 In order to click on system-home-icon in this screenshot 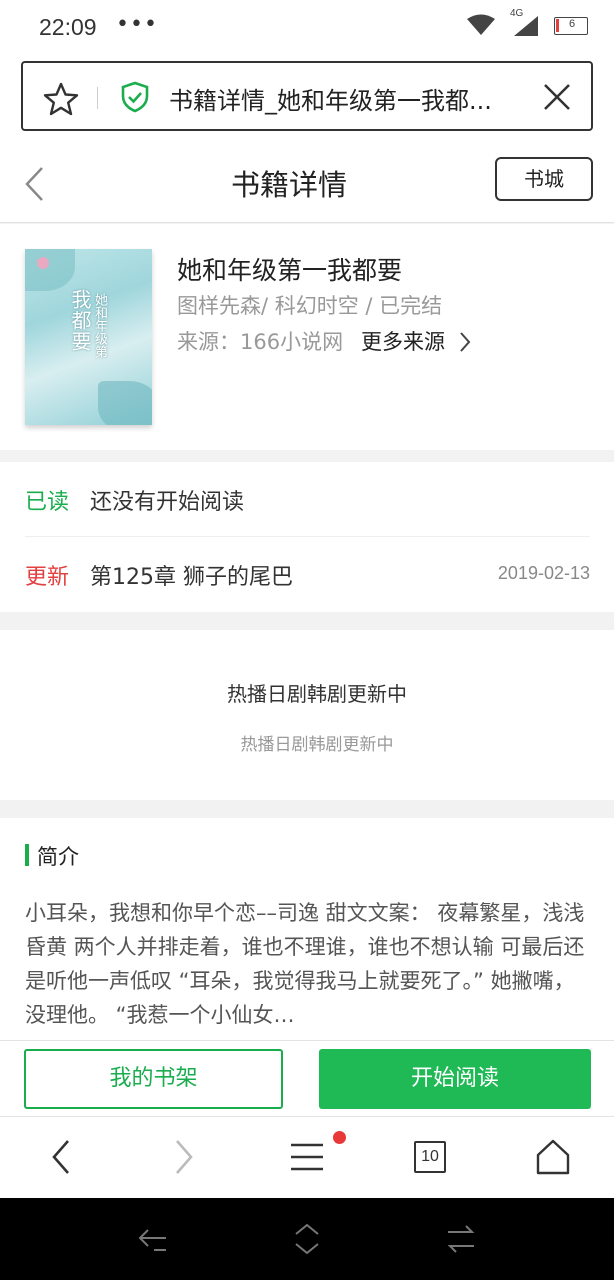, I will do `click(307, 1239)`.